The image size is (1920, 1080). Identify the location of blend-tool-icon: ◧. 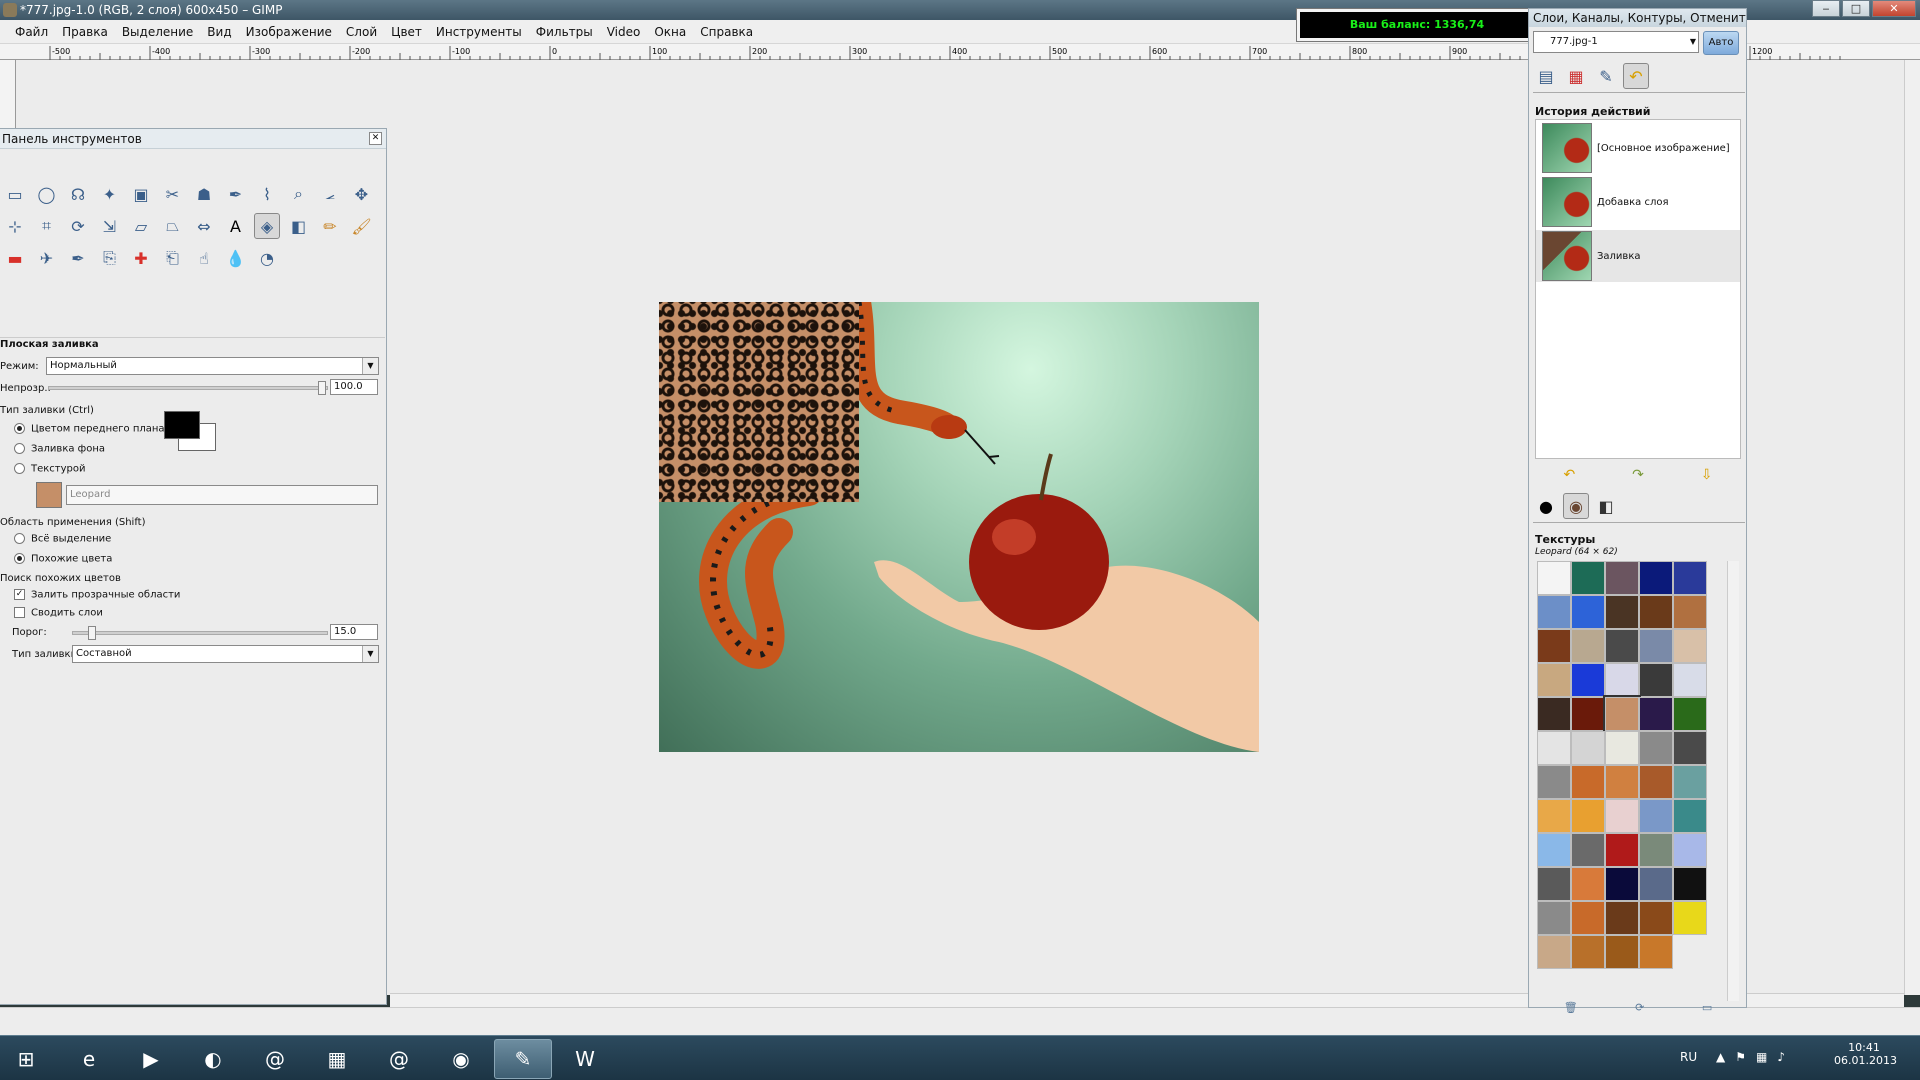
(299, 226).